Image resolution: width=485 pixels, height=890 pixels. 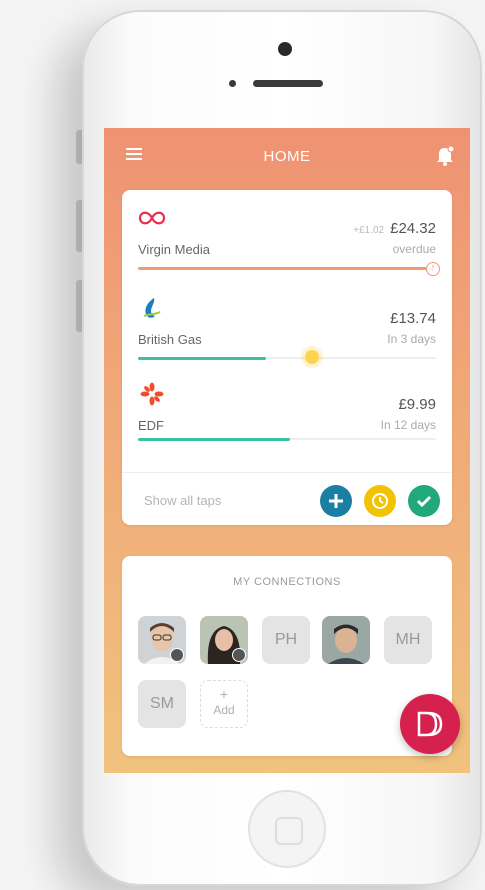 I want to click on bill-row-virgin-media: Virgin Media +£1.02 £24.32 overdue !, so click(x=287, y=233).